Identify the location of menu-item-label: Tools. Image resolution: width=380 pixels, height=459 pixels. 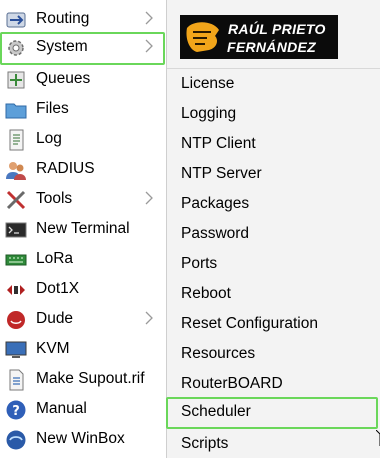
(54, 198).